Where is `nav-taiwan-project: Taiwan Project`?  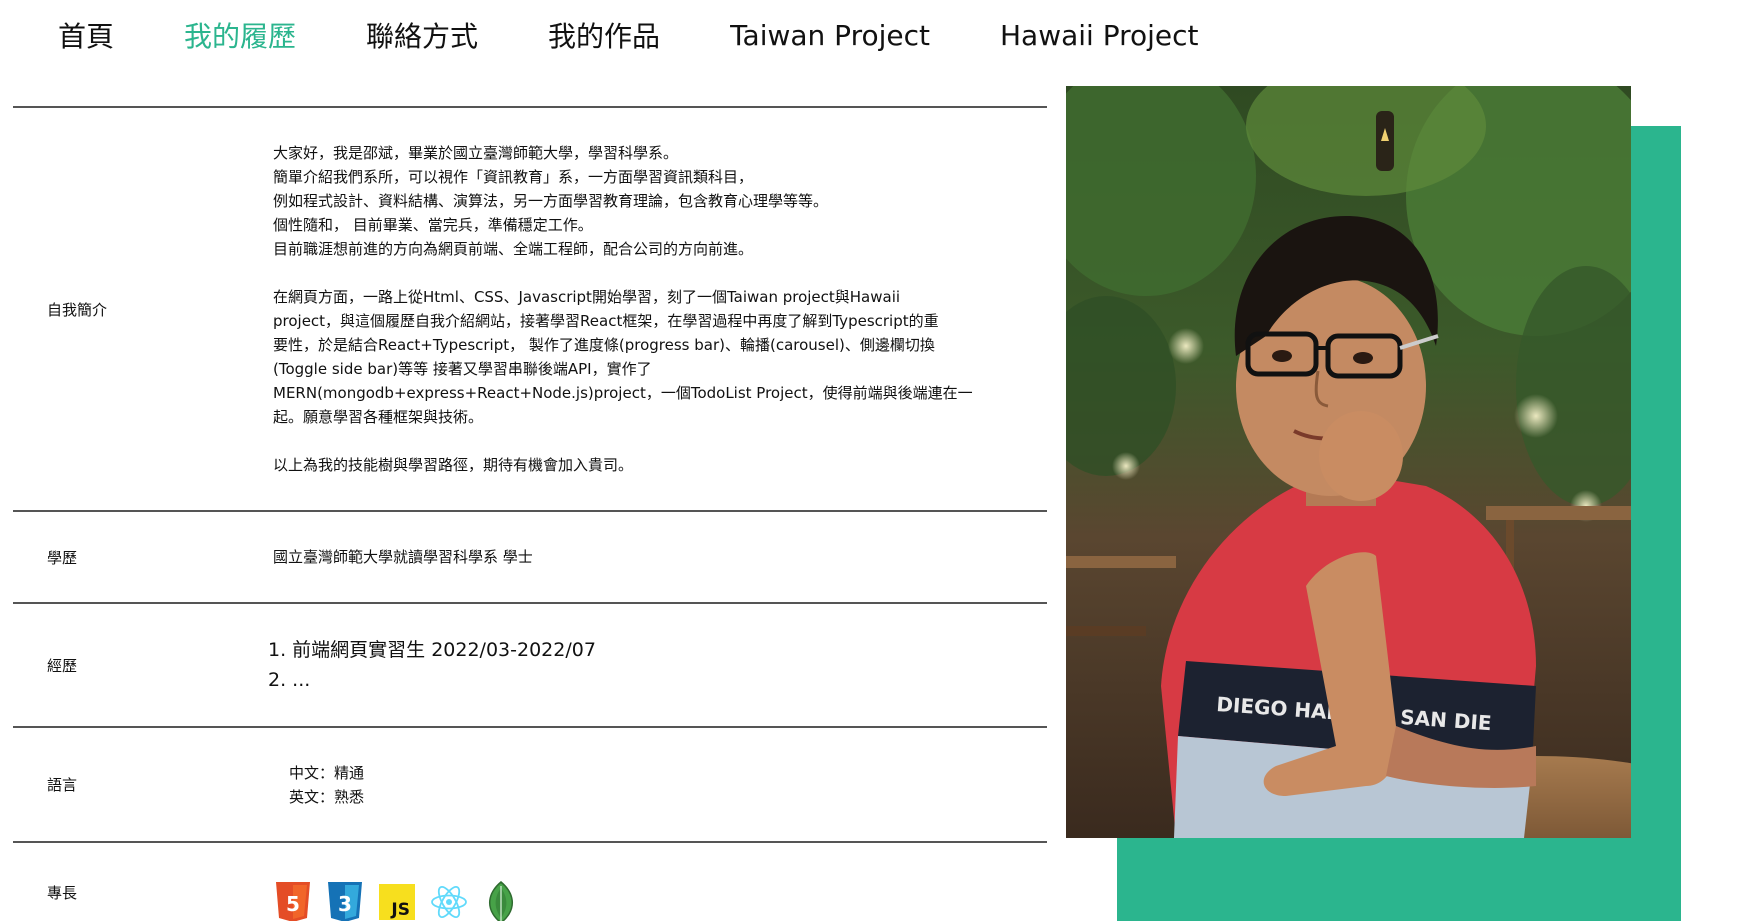
nav-taiwan-project: Taiwan Project is located at coordinates (830, 35).